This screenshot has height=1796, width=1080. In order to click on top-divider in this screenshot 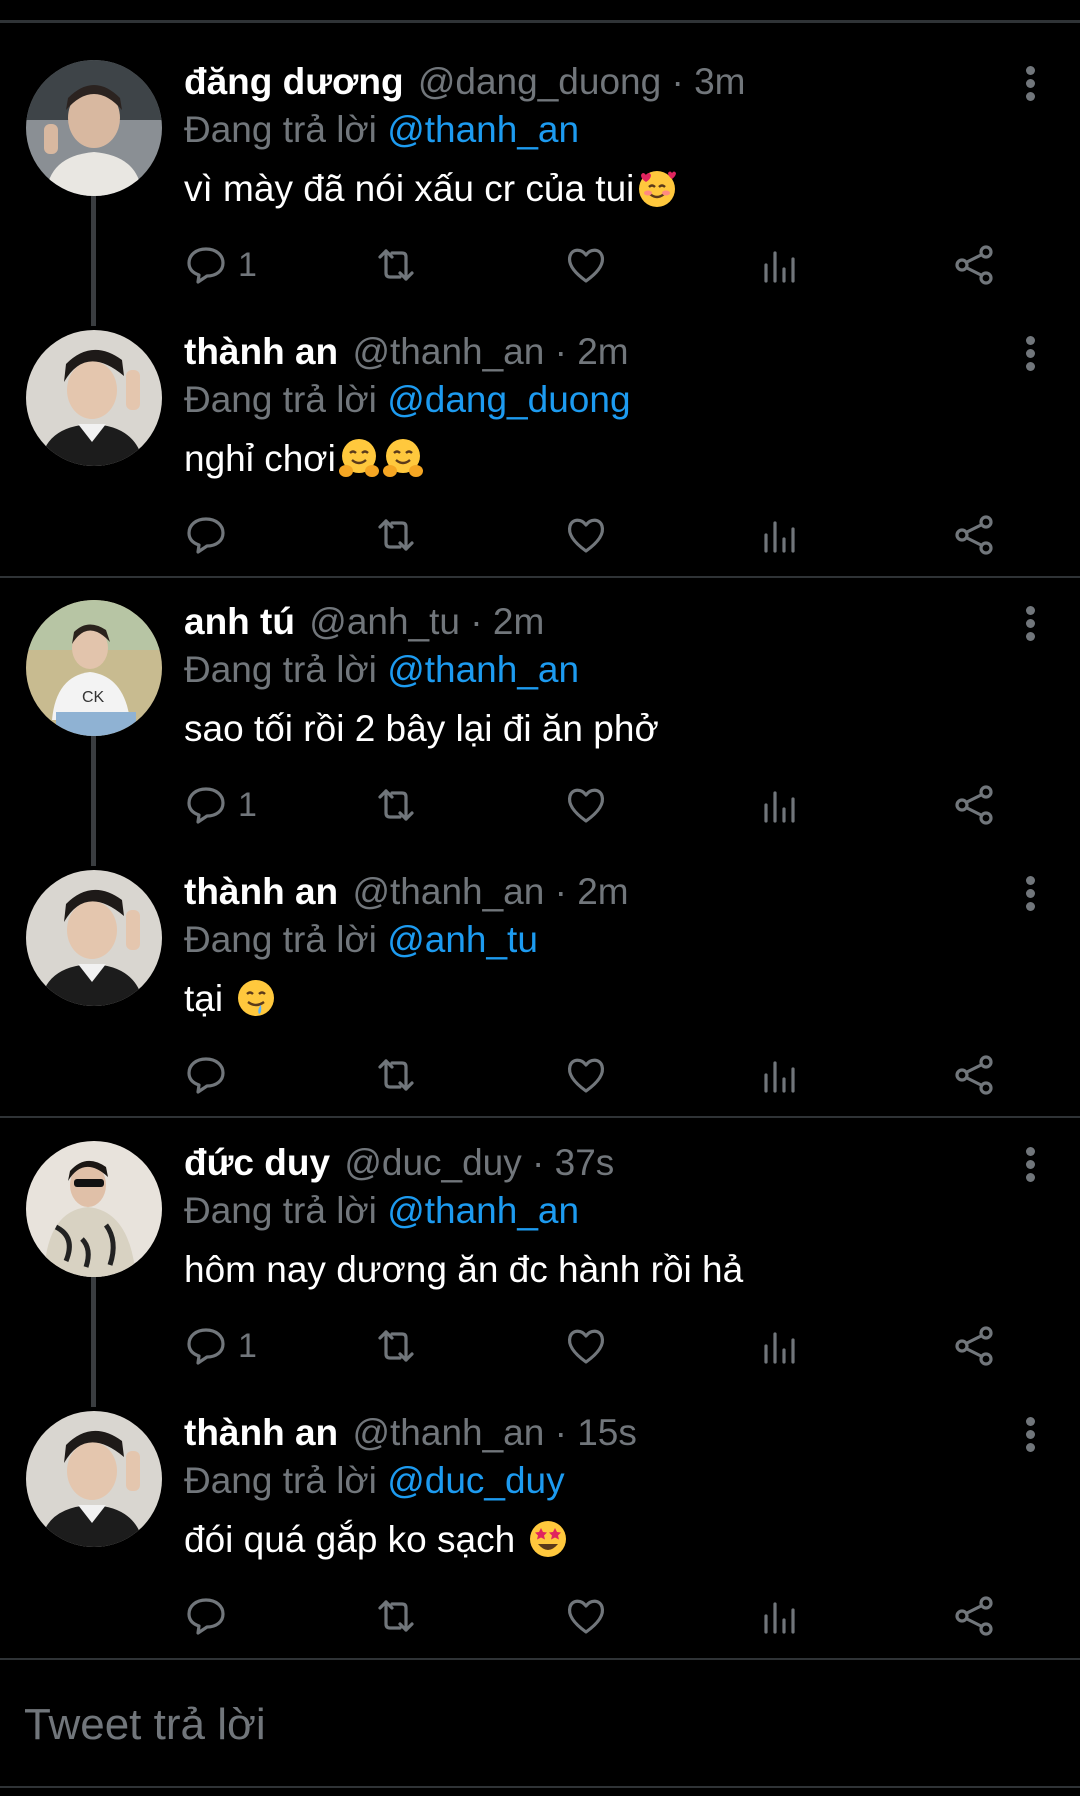, I will do `click(540, 21)`.